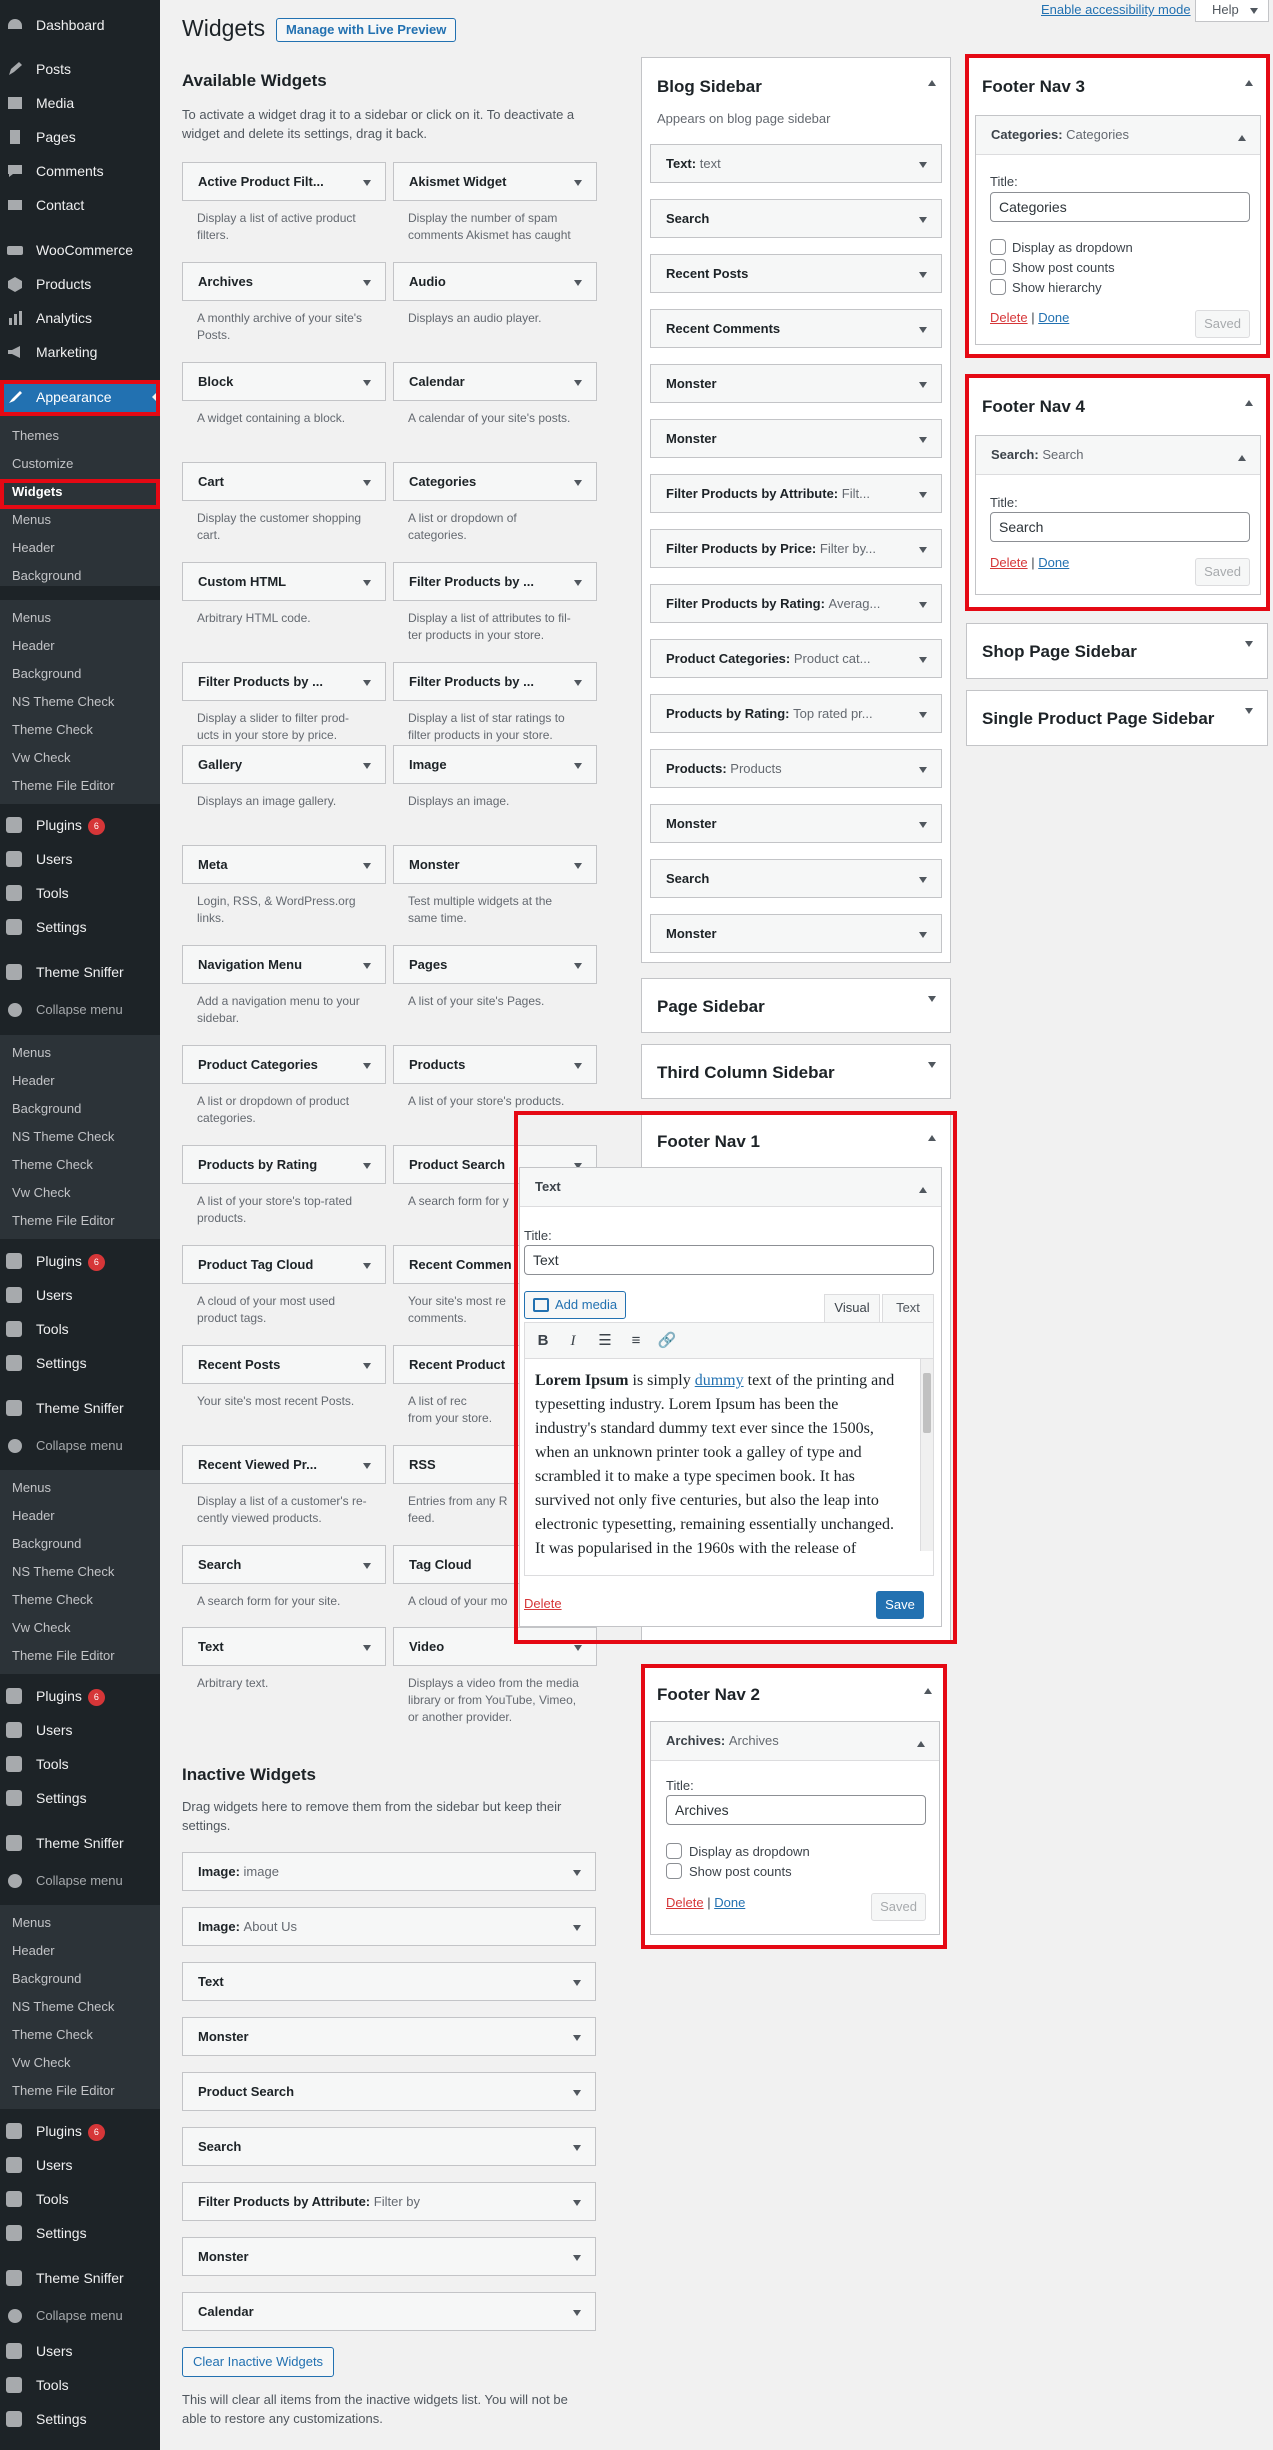  What do you see at coordinates (80, 205) in the screenshot?
I see `menu-contact: Contact` at bounding box center [80, 205].